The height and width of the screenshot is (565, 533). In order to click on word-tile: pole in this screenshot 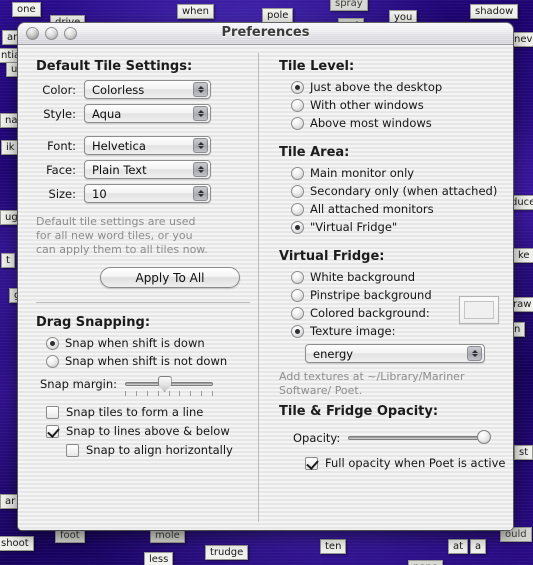, I will do `click(278, 15)`.